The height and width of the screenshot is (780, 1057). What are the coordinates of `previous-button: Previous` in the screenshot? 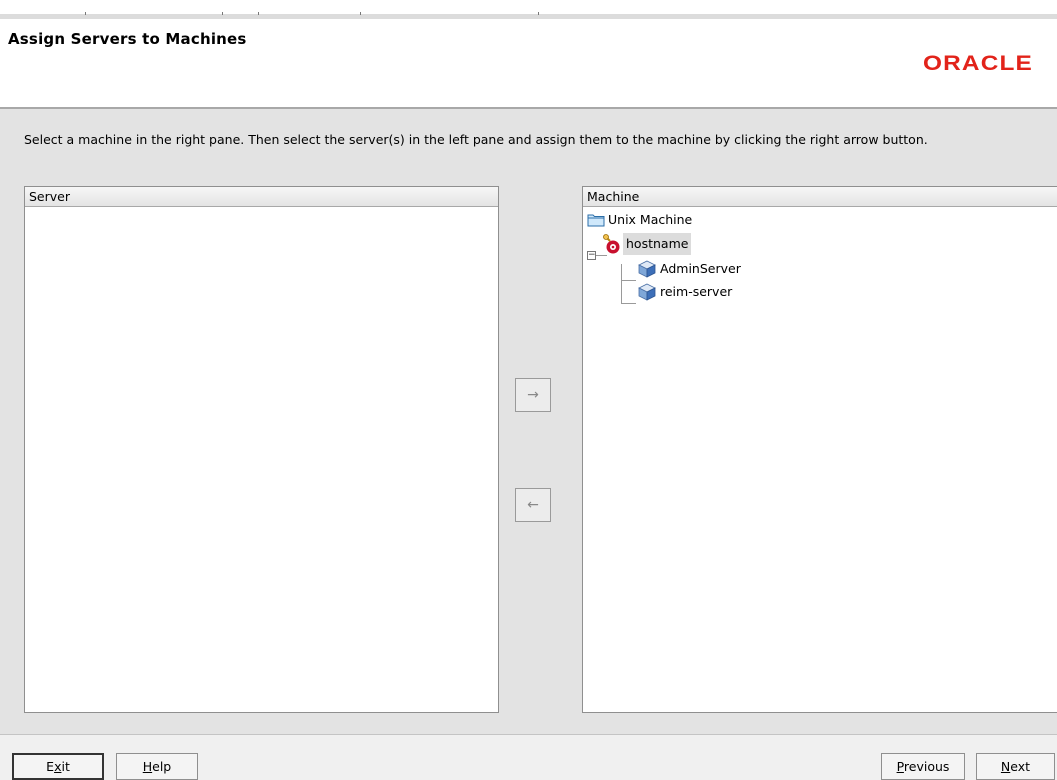 It's located at (923, 766).